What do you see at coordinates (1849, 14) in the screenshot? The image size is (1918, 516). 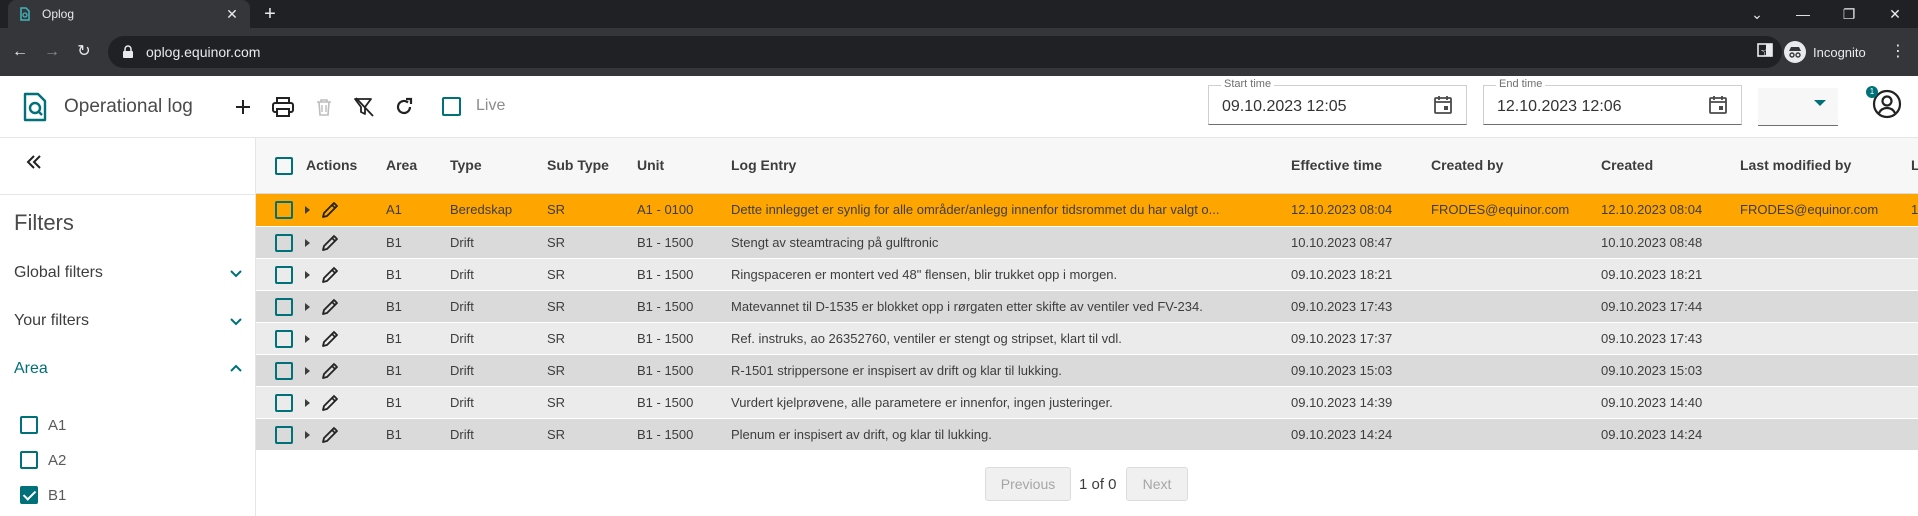 I see `restore-icon: ❐` at bounding box center [1849, 14].